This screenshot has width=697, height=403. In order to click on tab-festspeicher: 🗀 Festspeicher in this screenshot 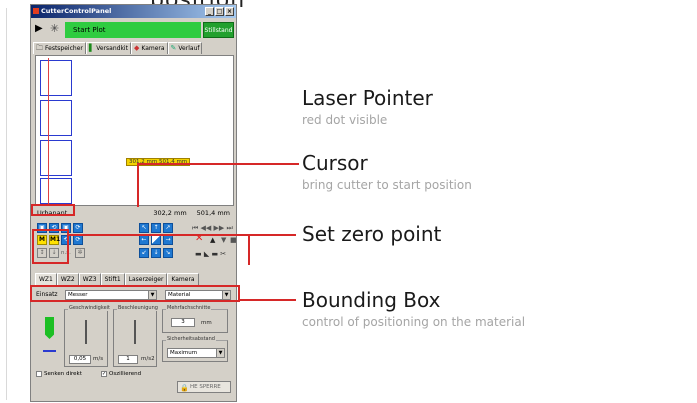, I will do `click(59, 48)`.